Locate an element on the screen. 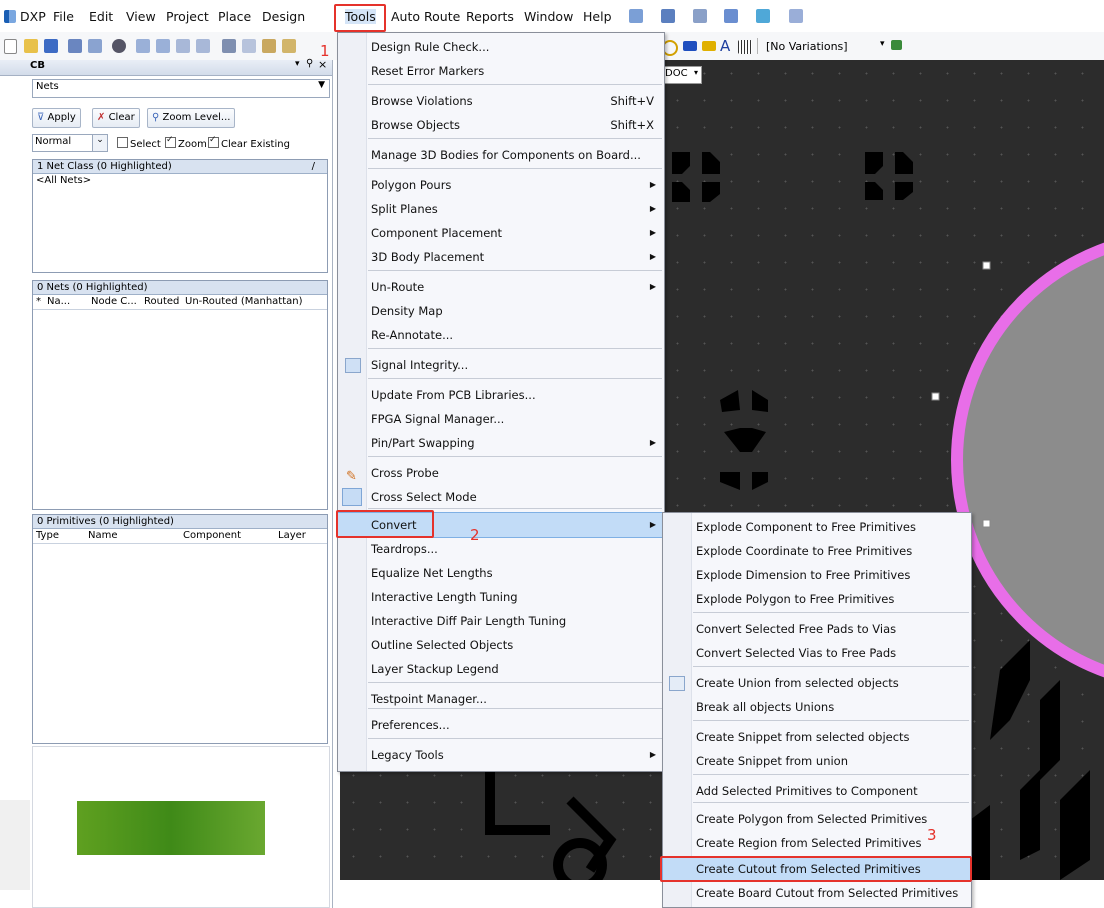 The width and height of the screenshot is (1104, 908). convert-menu-item-explode-polygon: Explode Polygon to Free Primitives is located at coordinates (817, 599).